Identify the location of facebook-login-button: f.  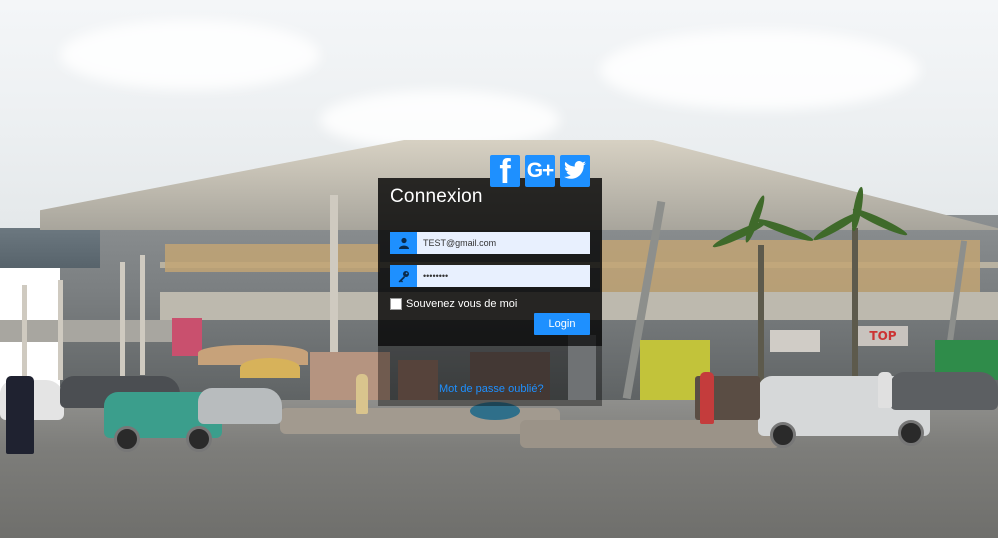
(505, 171).